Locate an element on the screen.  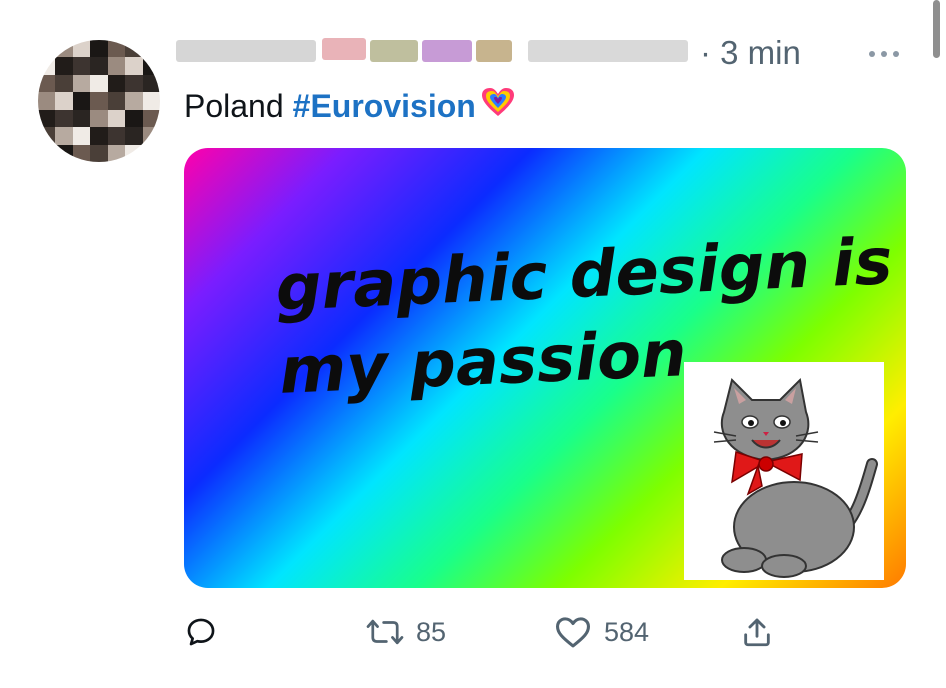
tweet-text-body: Poland is located at coordinates (234, 105).